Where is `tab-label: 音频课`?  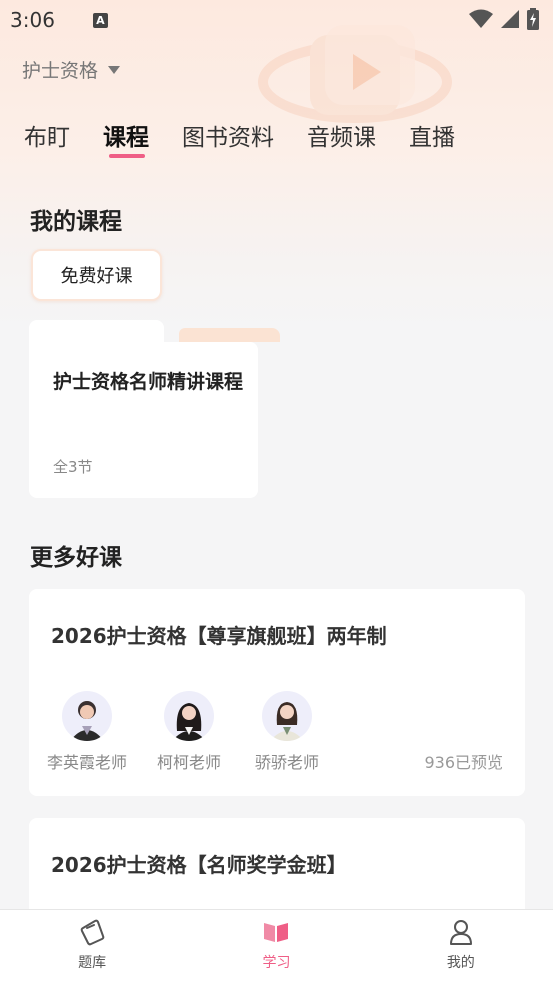 tab-label: 音频课 is located at coordinates (341, 138).